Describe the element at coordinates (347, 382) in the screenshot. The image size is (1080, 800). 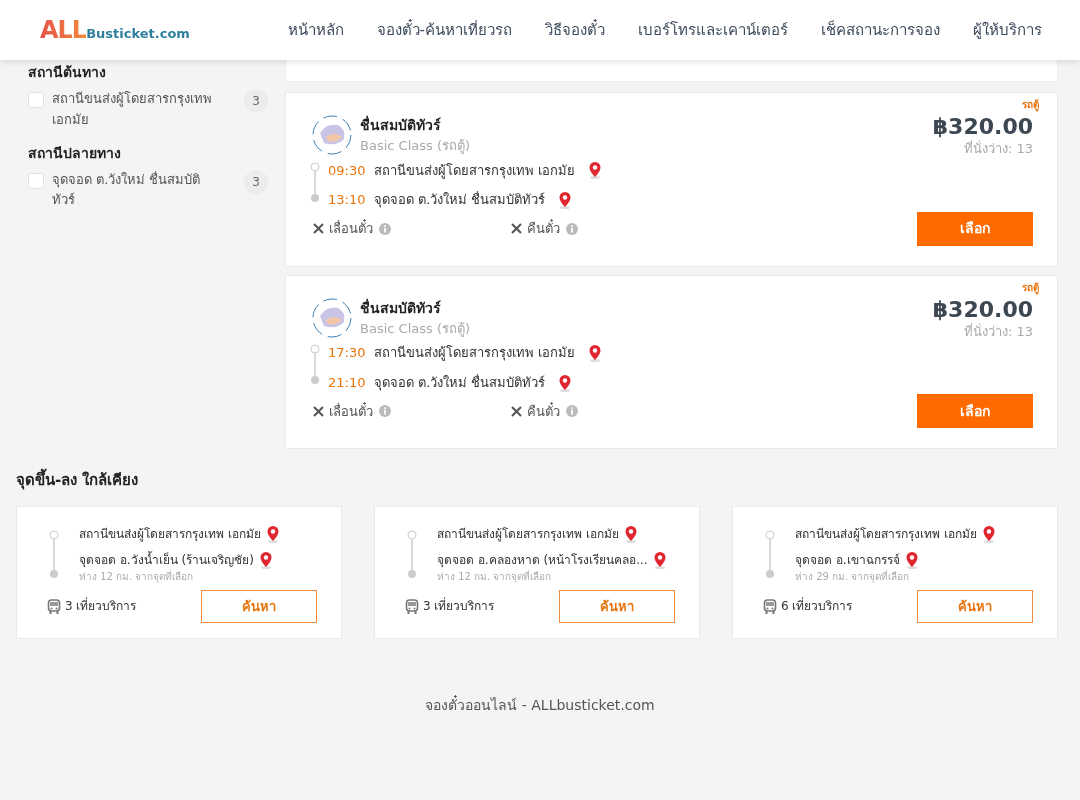
I see `time: 21:10` at that location.